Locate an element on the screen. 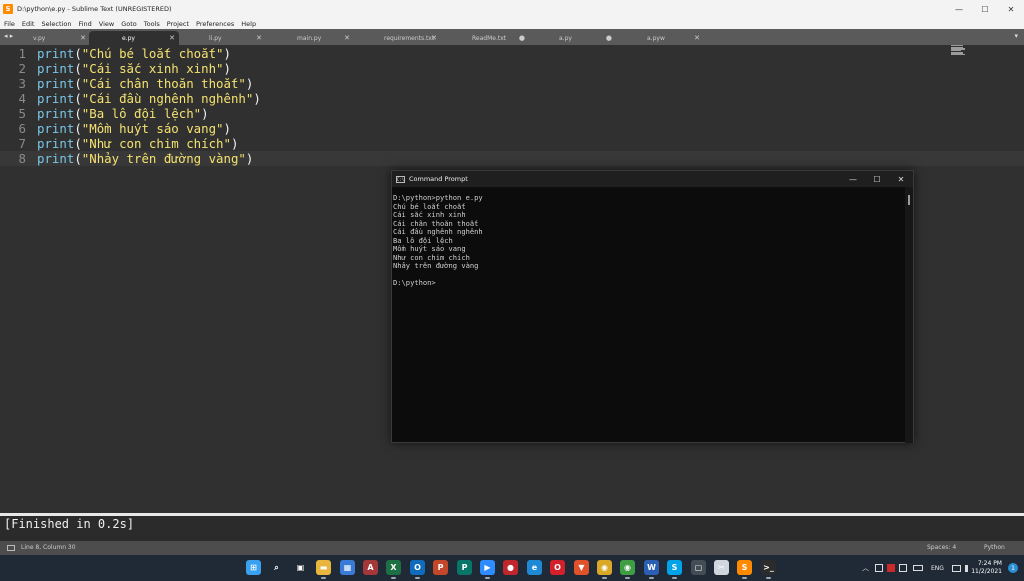 This screenshot has width=1024, height=581. menu-help: Help is located at coordinates (248, 24).